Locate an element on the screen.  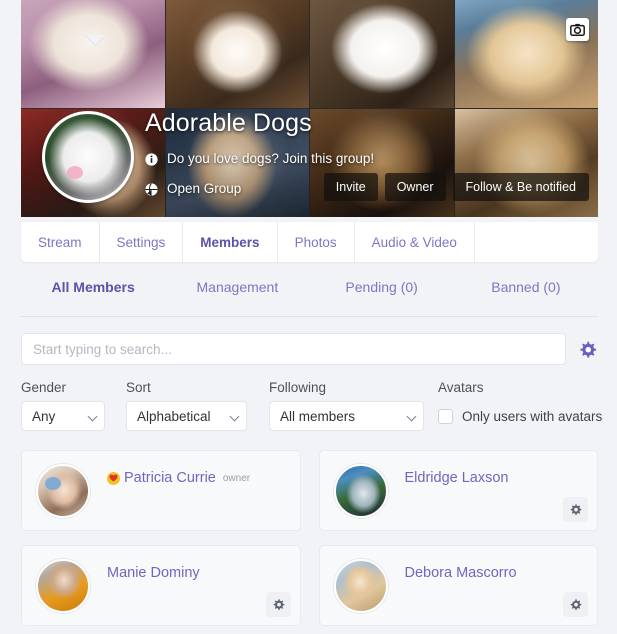
subtab-banned: Banned (0) is located at coordinates (526, 285).